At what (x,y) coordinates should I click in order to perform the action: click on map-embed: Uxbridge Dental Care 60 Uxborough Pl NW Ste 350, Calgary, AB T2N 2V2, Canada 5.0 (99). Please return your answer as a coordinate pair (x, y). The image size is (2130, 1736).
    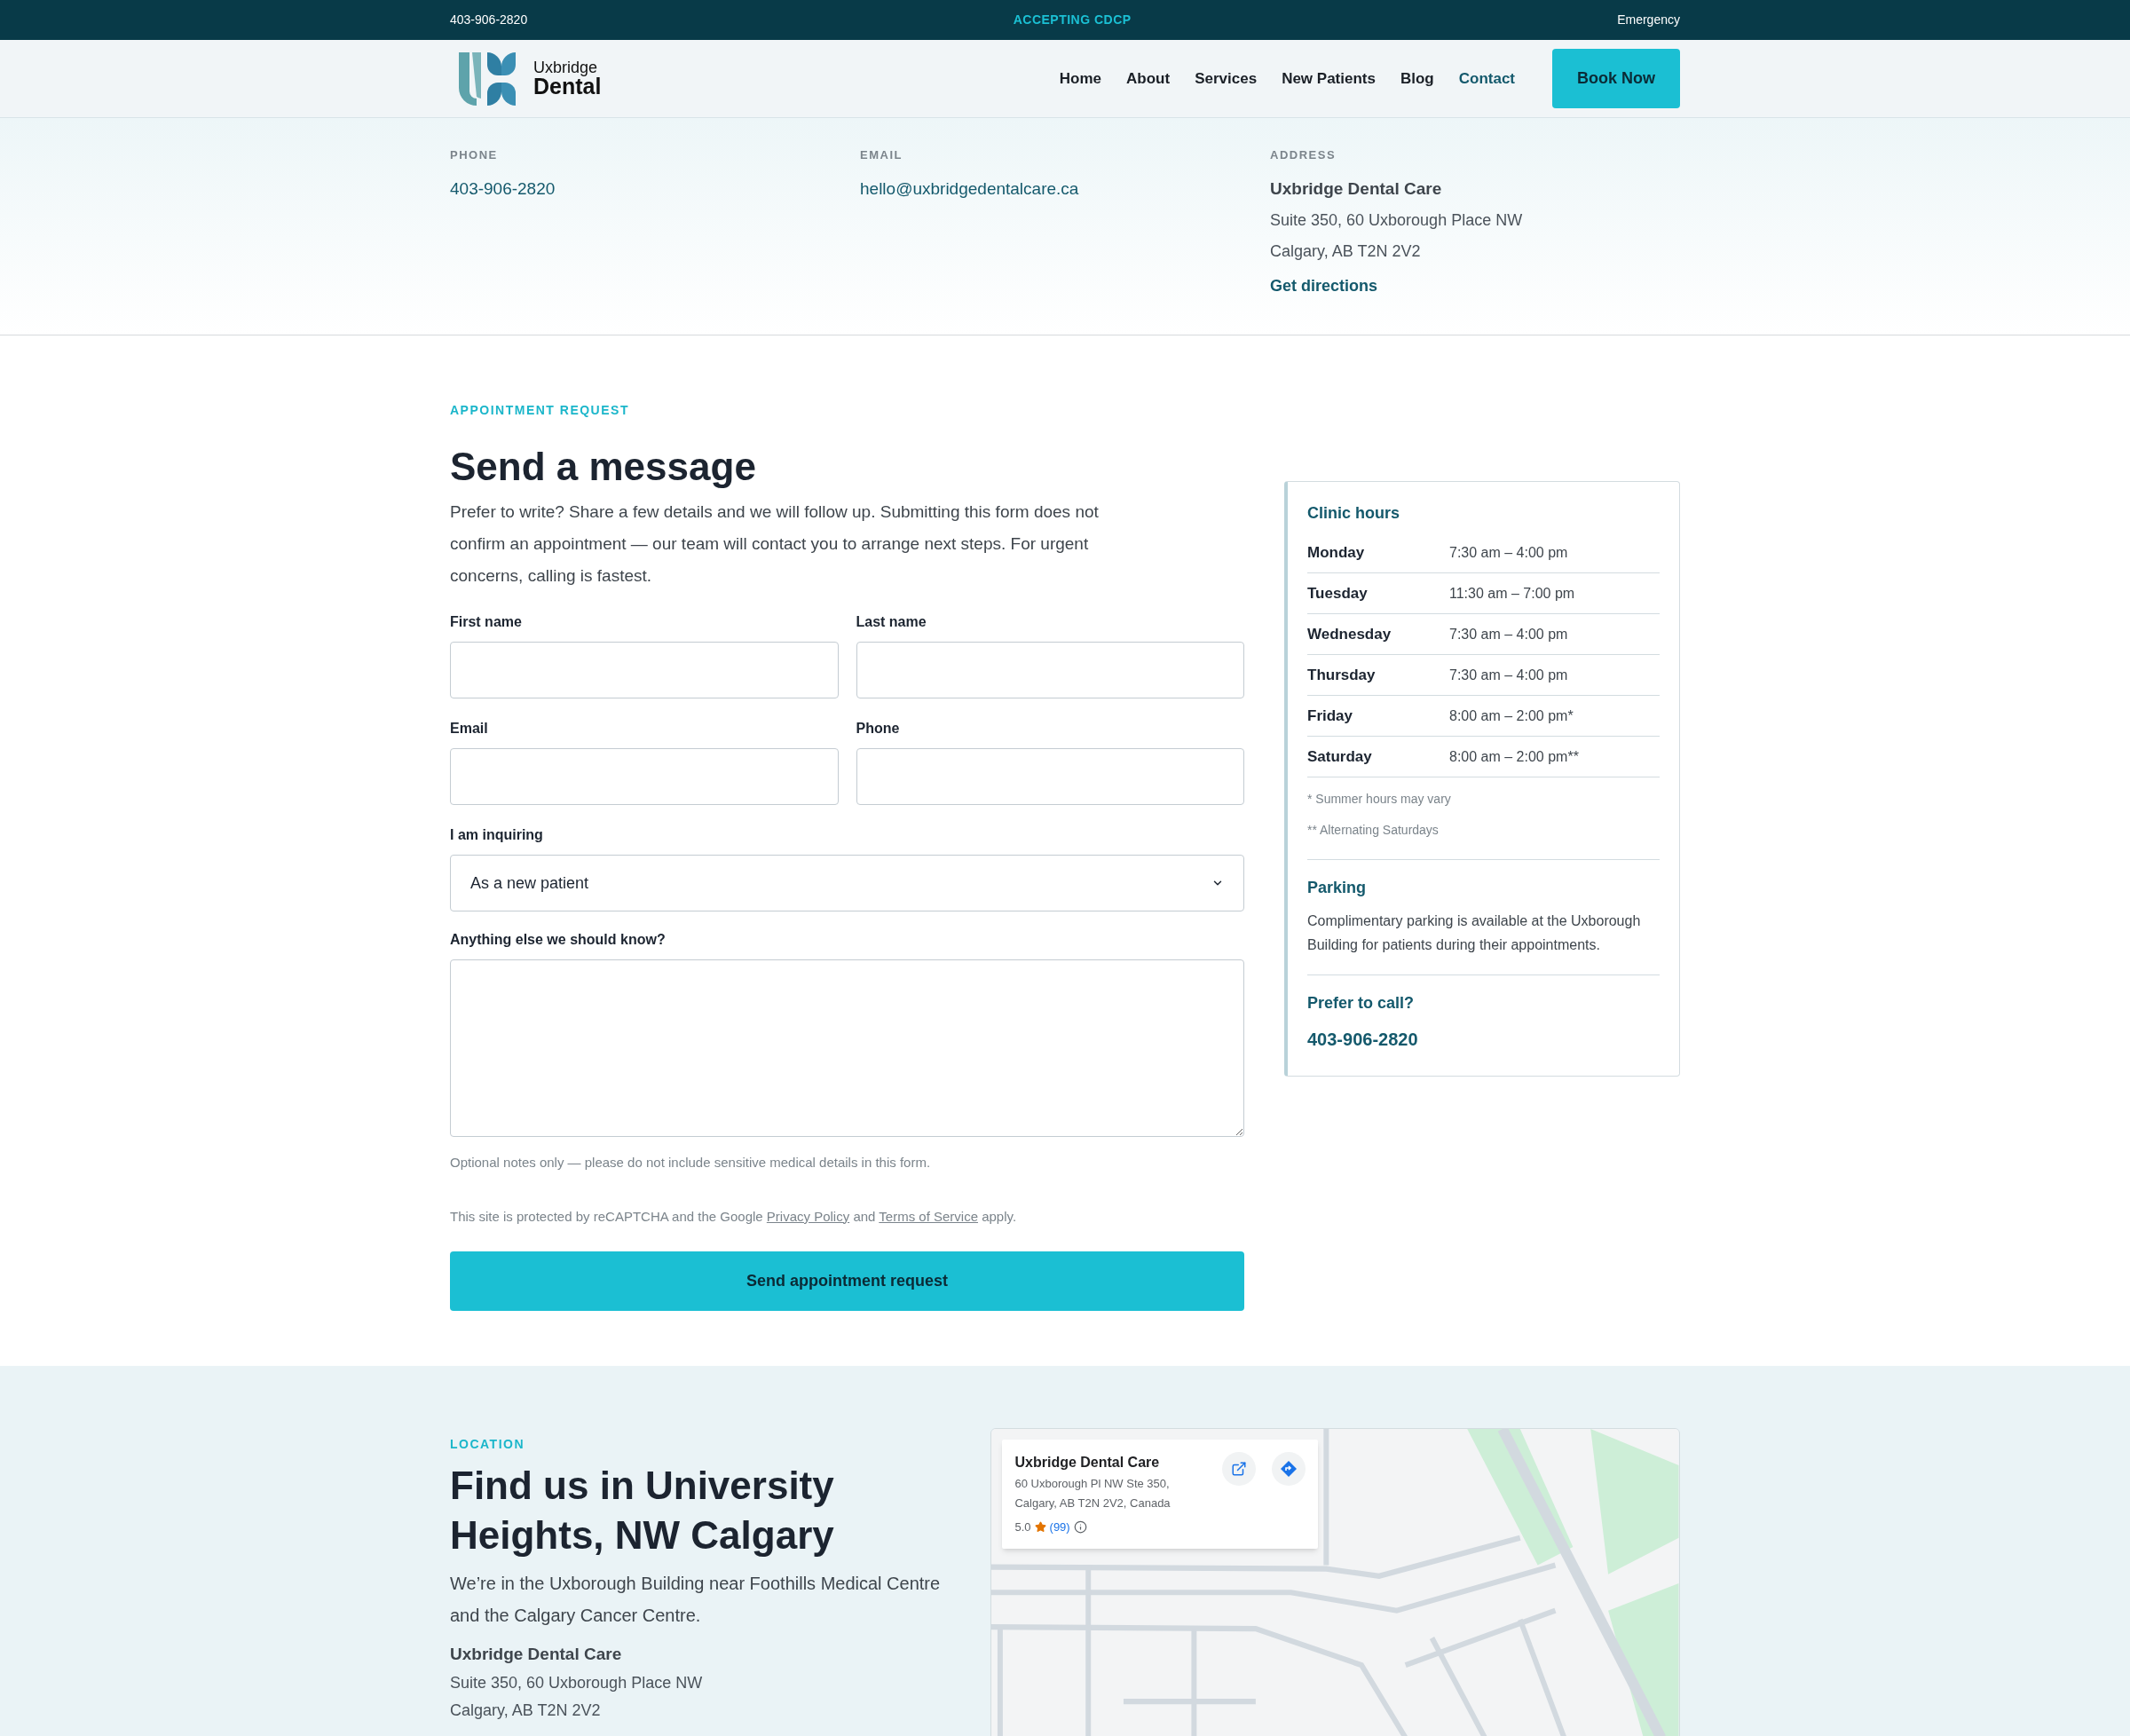
    Looking at the image, I should click on (1335, 1582).